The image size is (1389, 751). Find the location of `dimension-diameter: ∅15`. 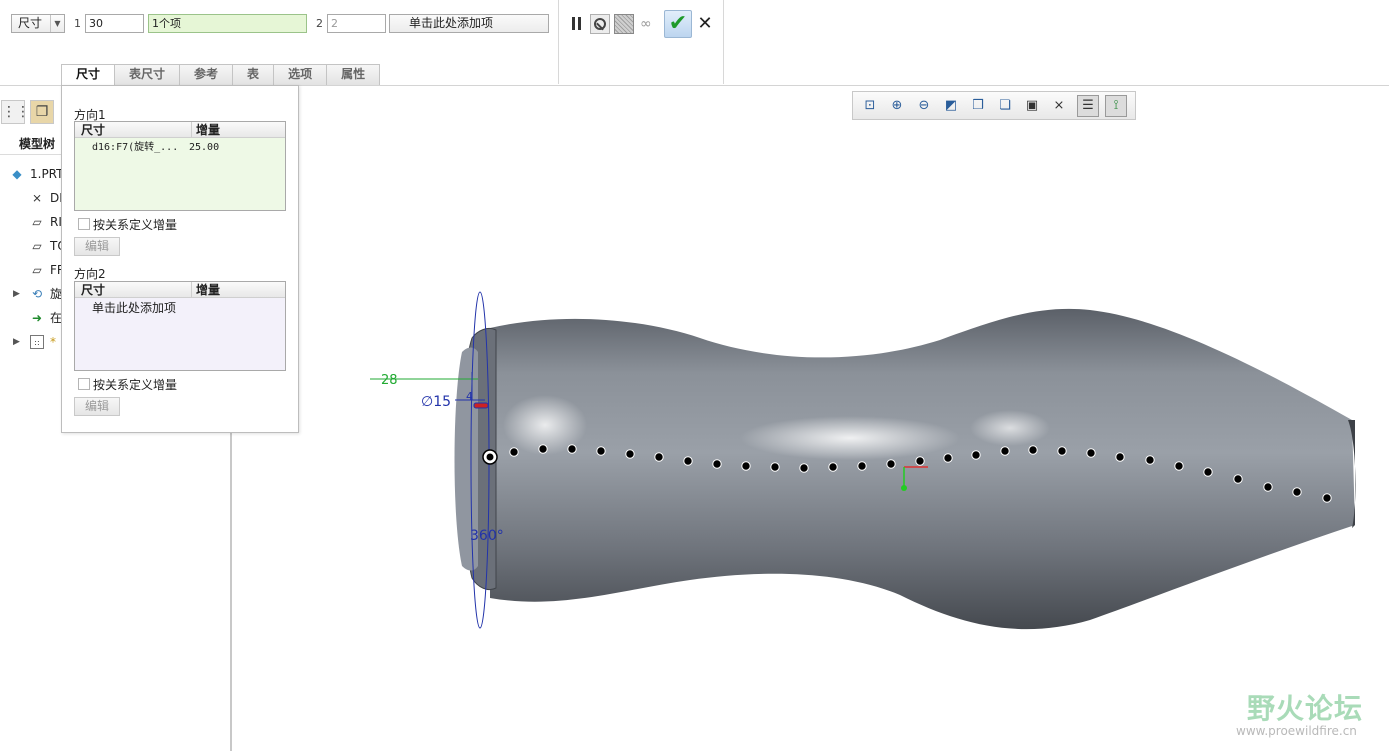

dimension-diameter: ∅15 is located at coordinates (436, 402).